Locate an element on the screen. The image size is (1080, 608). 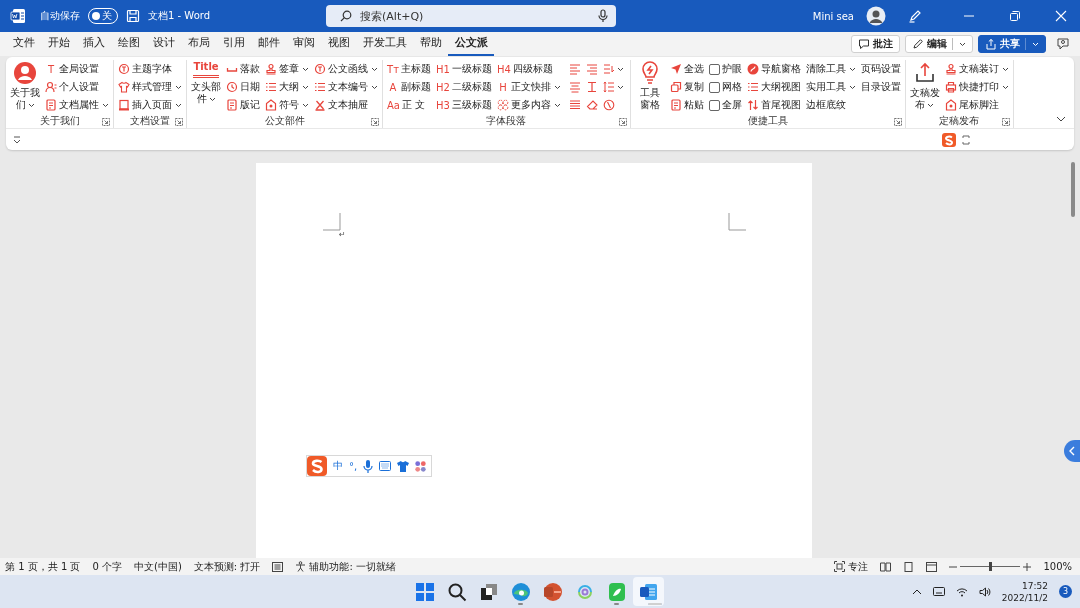
ribbon-tab: 引用 is located at coordinates (233, 44).